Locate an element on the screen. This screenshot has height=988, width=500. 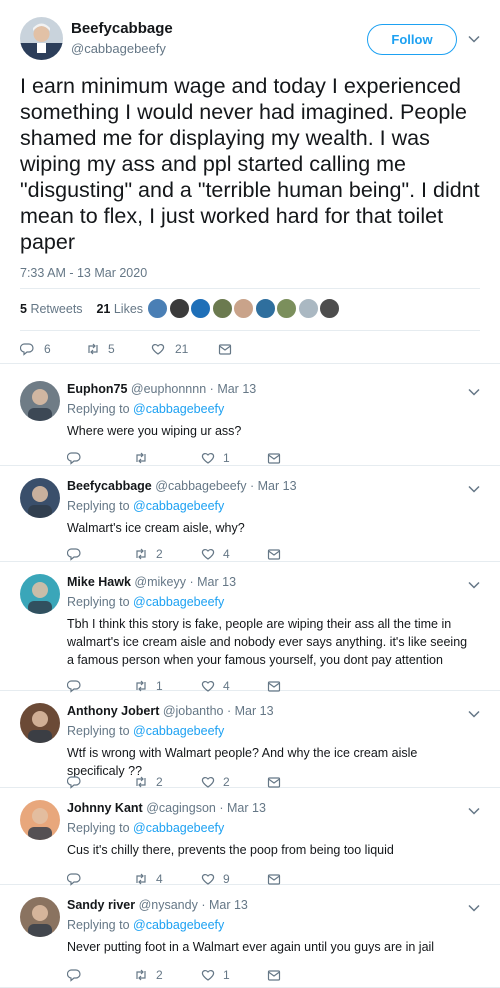
reply-display-name: Mike Hawk is located at coordinates (99, 582).